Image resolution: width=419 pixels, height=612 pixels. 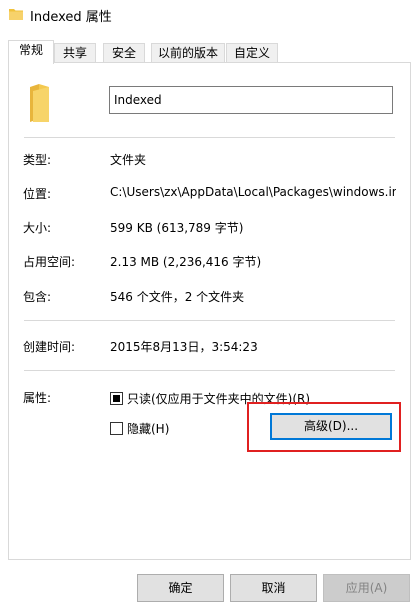 What do you see at coordinates (273, 588) in the screenshot?
I see `cancel-button: 取消` at bounding box center [273, 588].